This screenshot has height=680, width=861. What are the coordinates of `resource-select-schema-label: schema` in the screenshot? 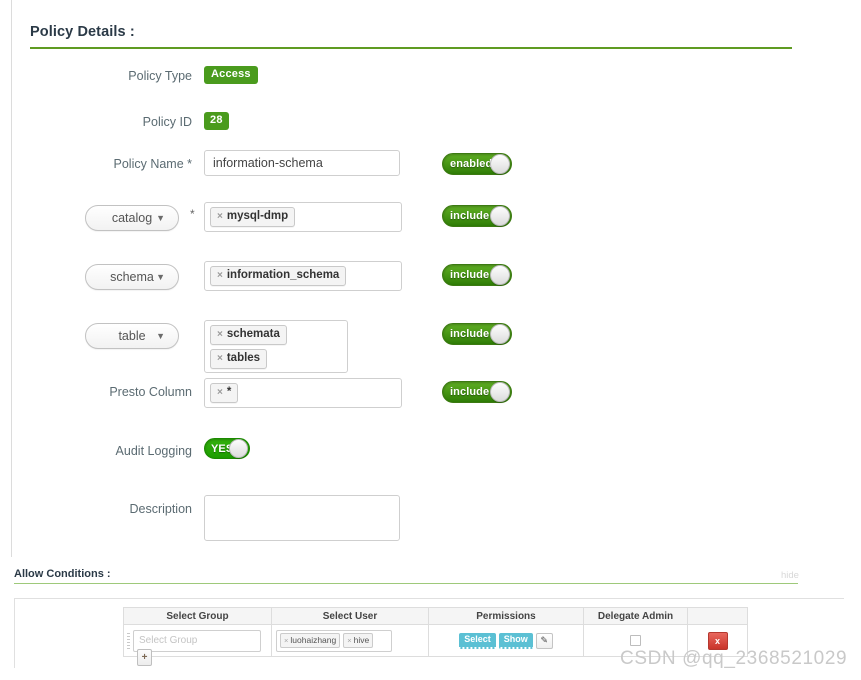 It's located at (132, 277).